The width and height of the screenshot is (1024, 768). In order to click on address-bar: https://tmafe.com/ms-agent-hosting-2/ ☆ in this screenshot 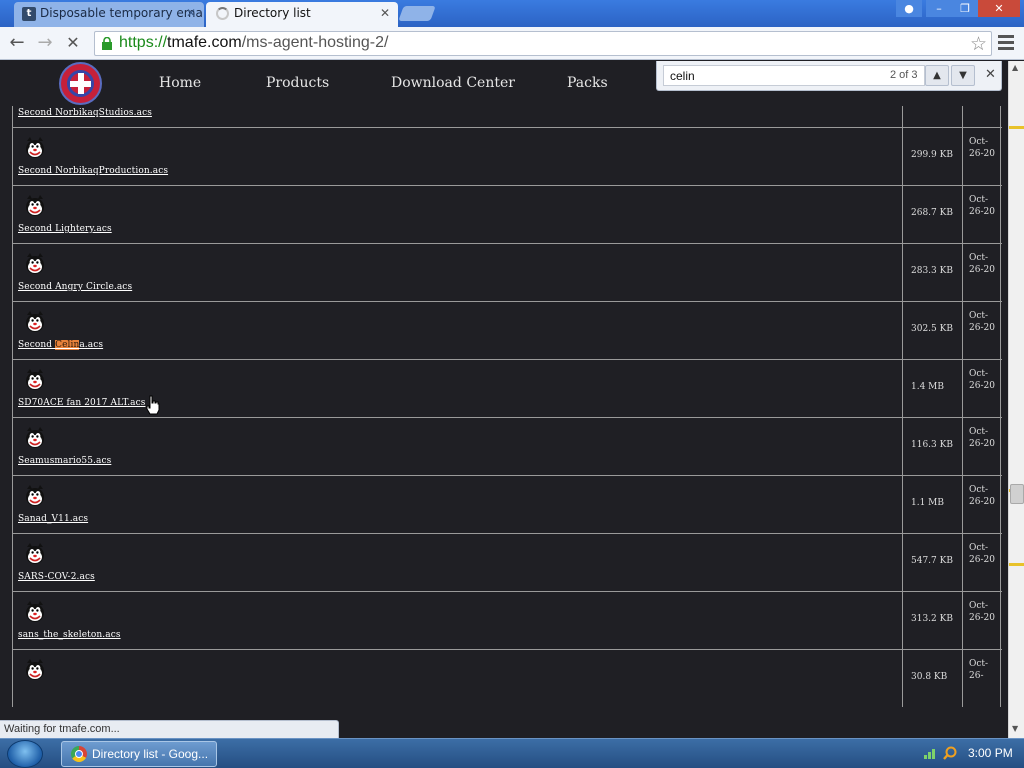, I will do `click(543, 43)`.